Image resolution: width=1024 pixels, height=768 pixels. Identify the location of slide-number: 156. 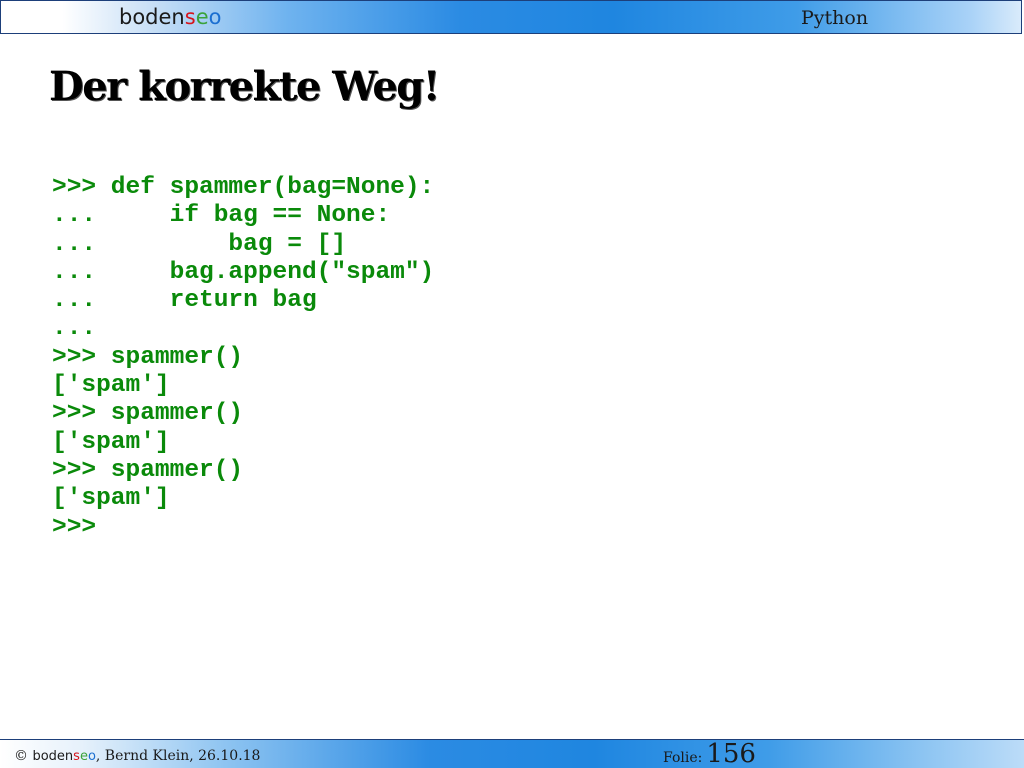
(731, 753).